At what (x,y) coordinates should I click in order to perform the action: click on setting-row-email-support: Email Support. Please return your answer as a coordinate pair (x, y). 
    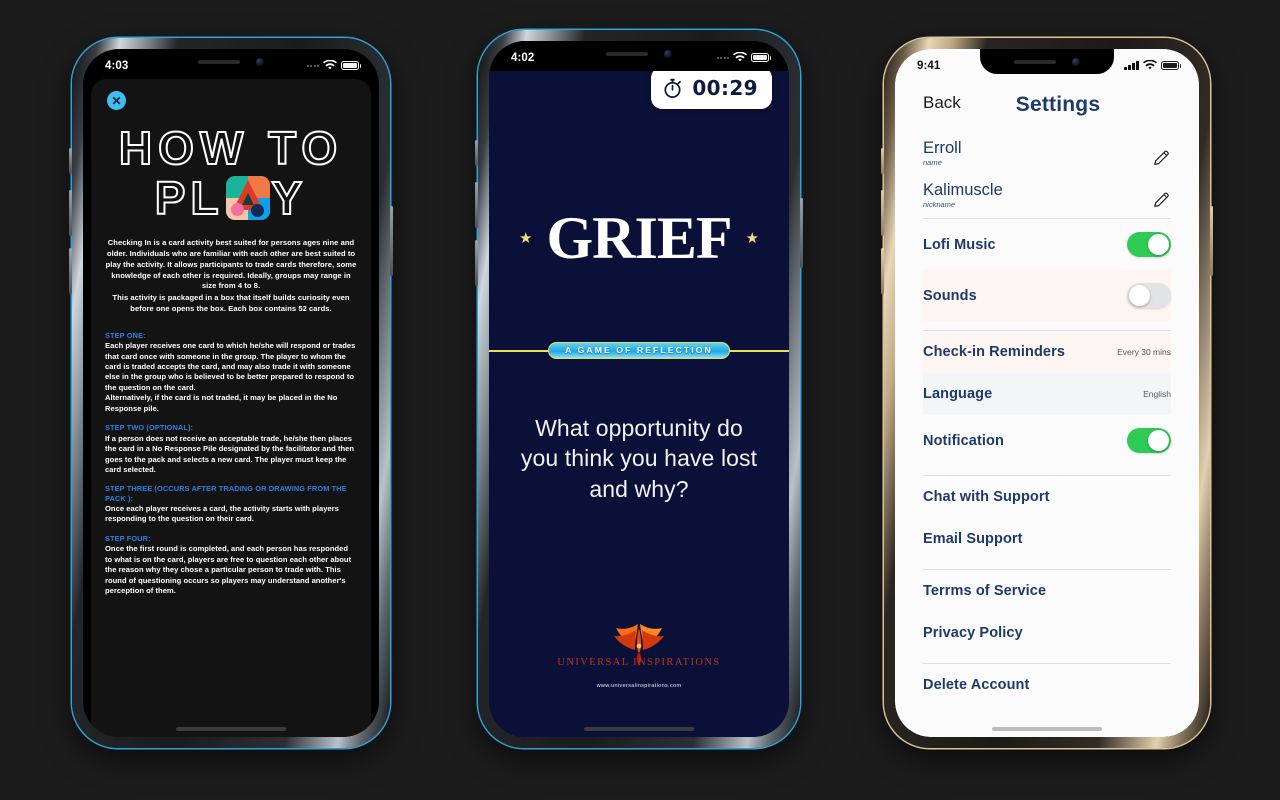
    Looking at the image, I should click on (1047, 539).